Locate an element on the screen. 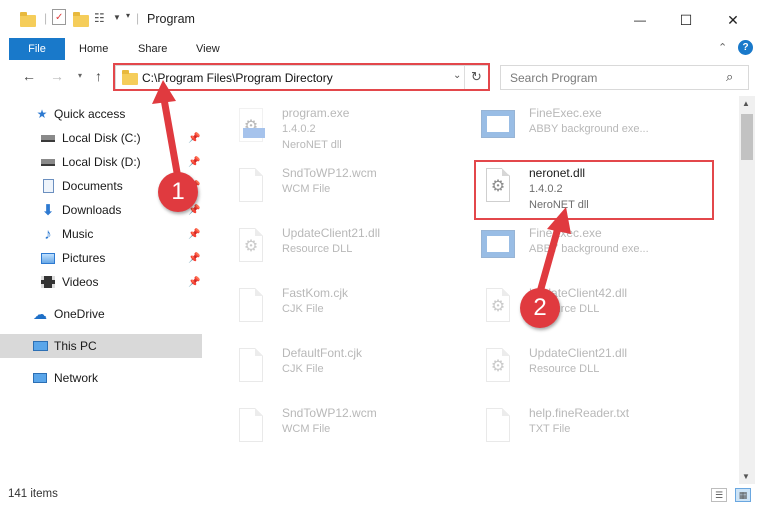 This screenshot has height=525, width=769. search-input: Search Program ⌕ is located at coordinates (624, 77).